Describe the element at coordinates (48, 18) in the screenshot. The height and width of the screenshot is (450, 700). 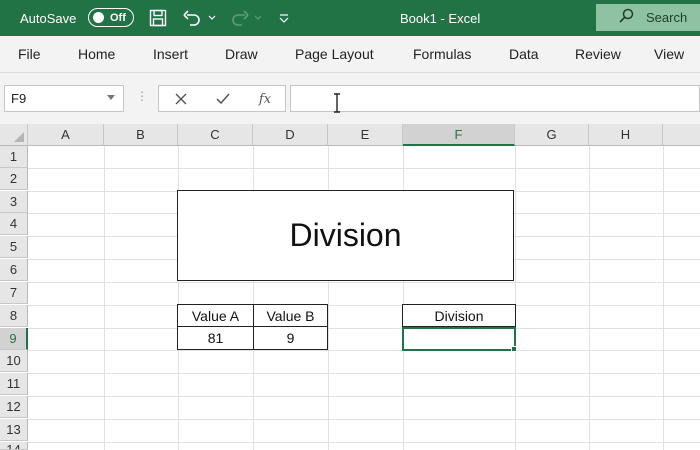
I see `autosave-label: AutoSave` at that location.